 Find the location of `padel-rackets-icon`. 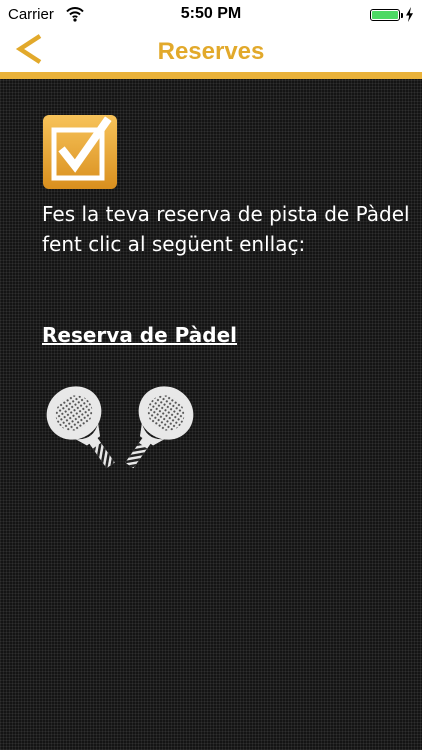

padel-rackets-icon is located at coordinates (120, 427).